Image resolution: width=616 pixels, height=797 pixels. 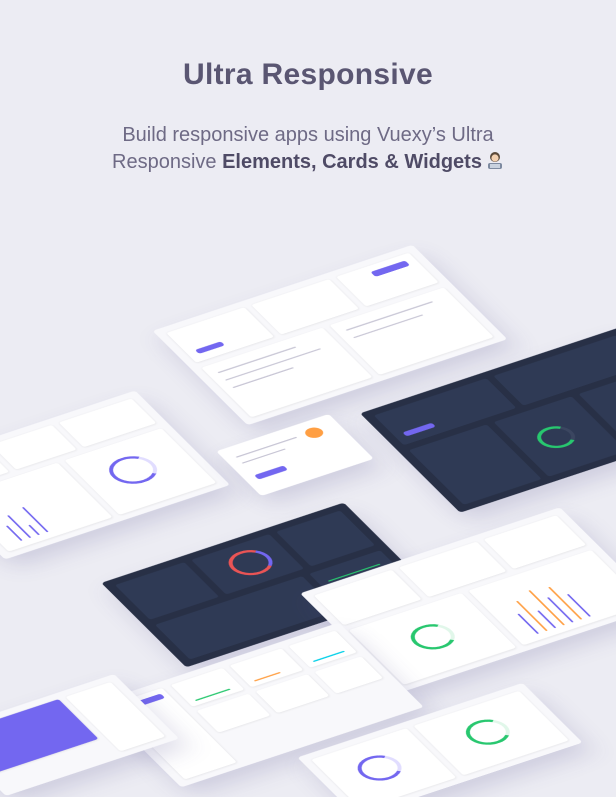 What do you see at coordinates (295, 455) in the screenshot?
I see `screen-congrats-card` at bounding box center [295, 455].